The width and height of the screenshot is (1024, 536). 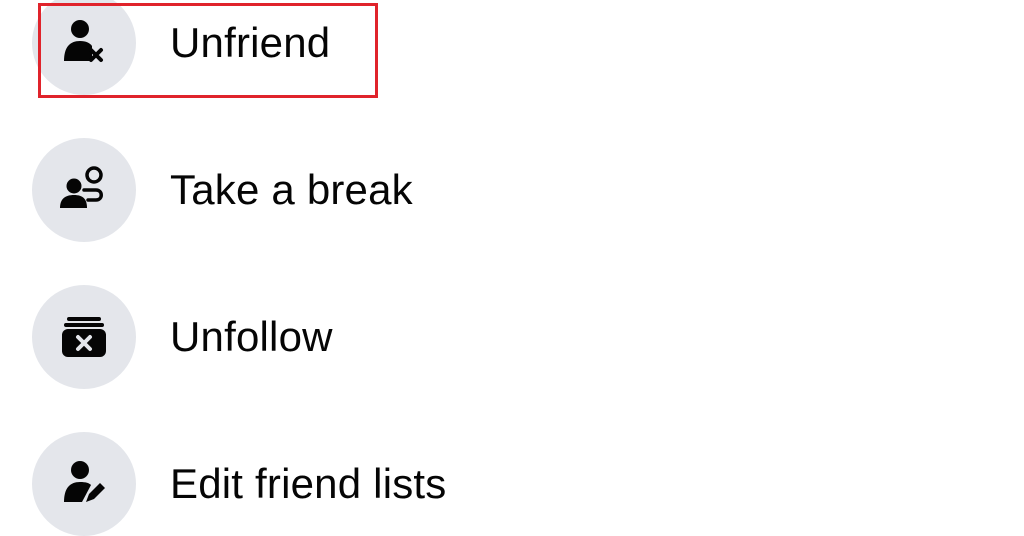 What do you see at coordinates (84, 484) in the screenshot?
I see `edit-friend-lists-icon` at bounding box center [84, 484].